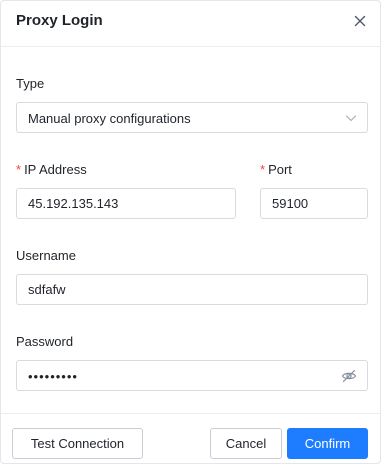  I want to click on cancel-button: Cancel, so click(246, 443).